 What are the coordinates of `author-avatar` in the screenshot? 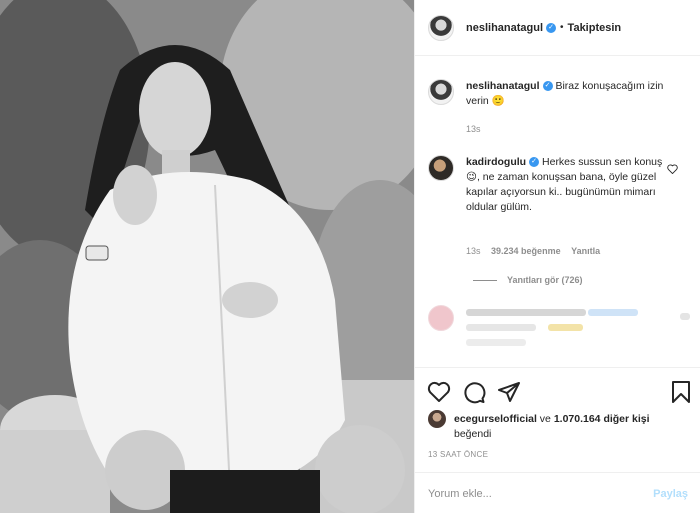 It's located at (441, 27).